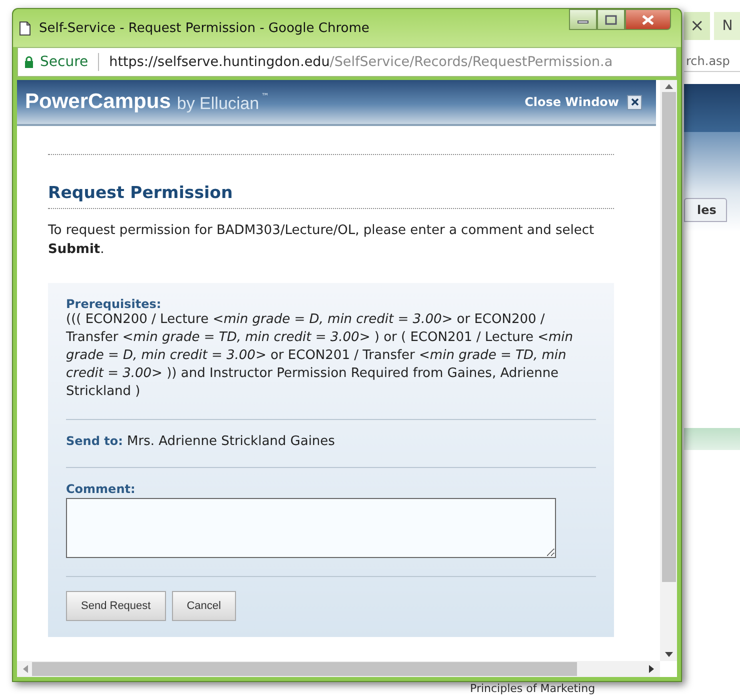 The height and width of the screenshot is (696, 740). What do you see at coordinates (668, 86) in the screenshot?
I see `scroll-up-icon` at bounding box center [668, 86].